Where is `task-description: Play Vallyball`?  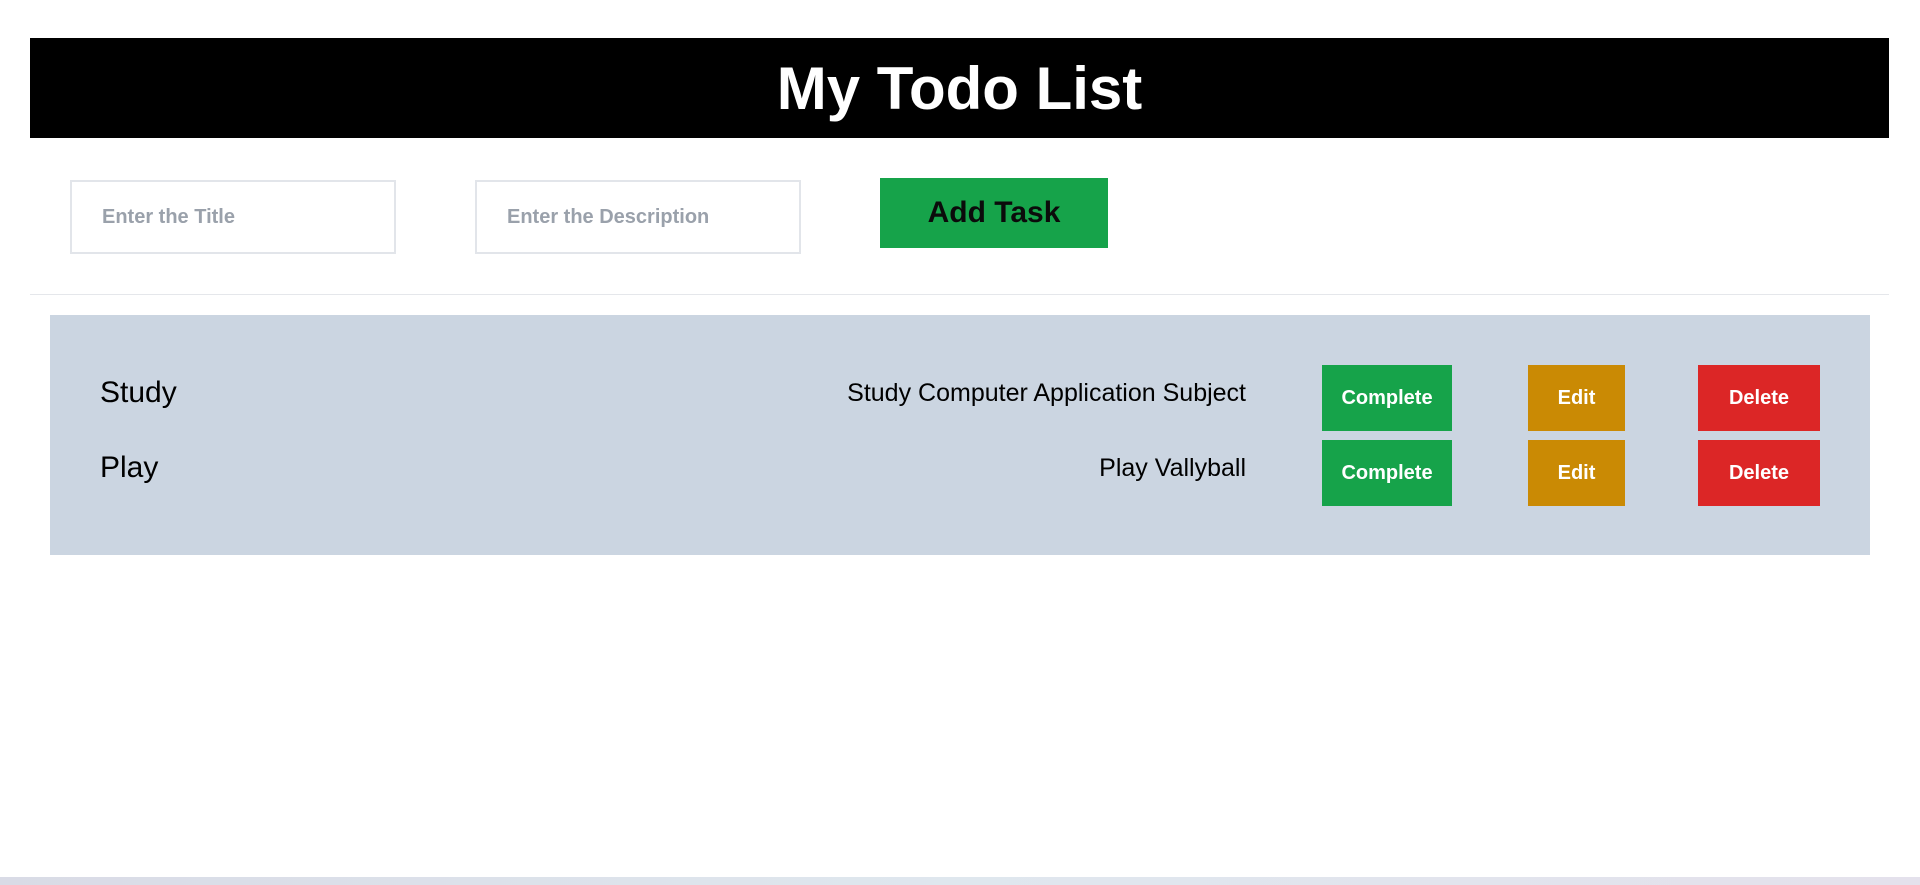
task-description: Play Vallyball is located at coordinates (1172, 468).